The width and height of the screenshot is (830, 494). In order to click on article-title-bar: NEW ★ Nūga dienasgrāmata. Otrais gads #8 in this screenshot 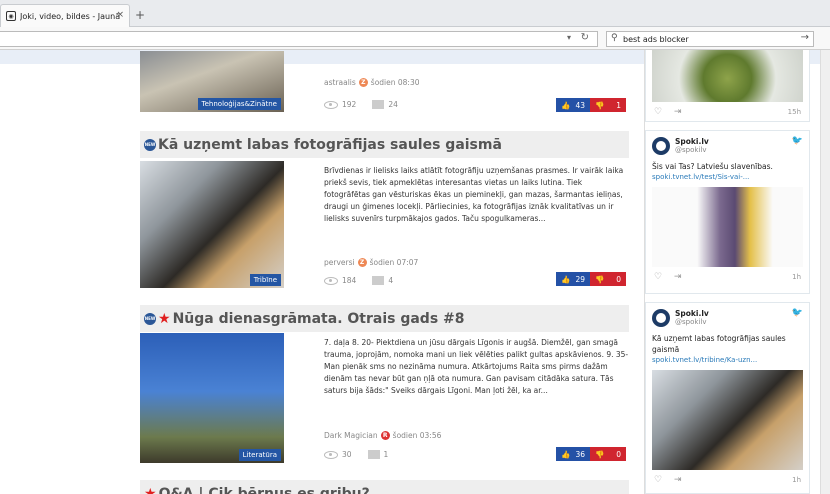, I will do `click(384, 318)`.